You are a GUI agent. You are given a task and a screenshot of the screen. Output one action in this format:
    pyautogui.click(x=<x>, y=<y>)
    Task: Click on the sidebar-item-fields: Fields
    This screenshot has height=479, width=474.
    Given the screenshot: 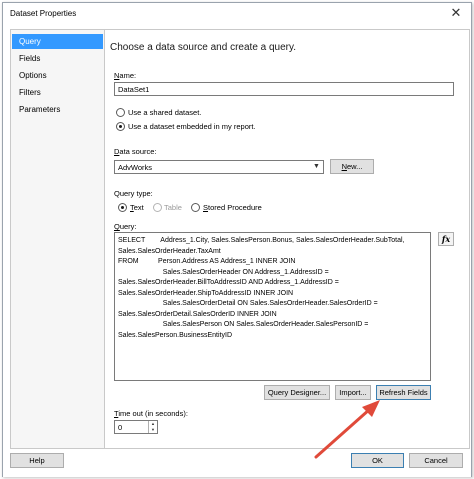 What is the action you would take?
    pyautogui.click(x=57, y=58)
    